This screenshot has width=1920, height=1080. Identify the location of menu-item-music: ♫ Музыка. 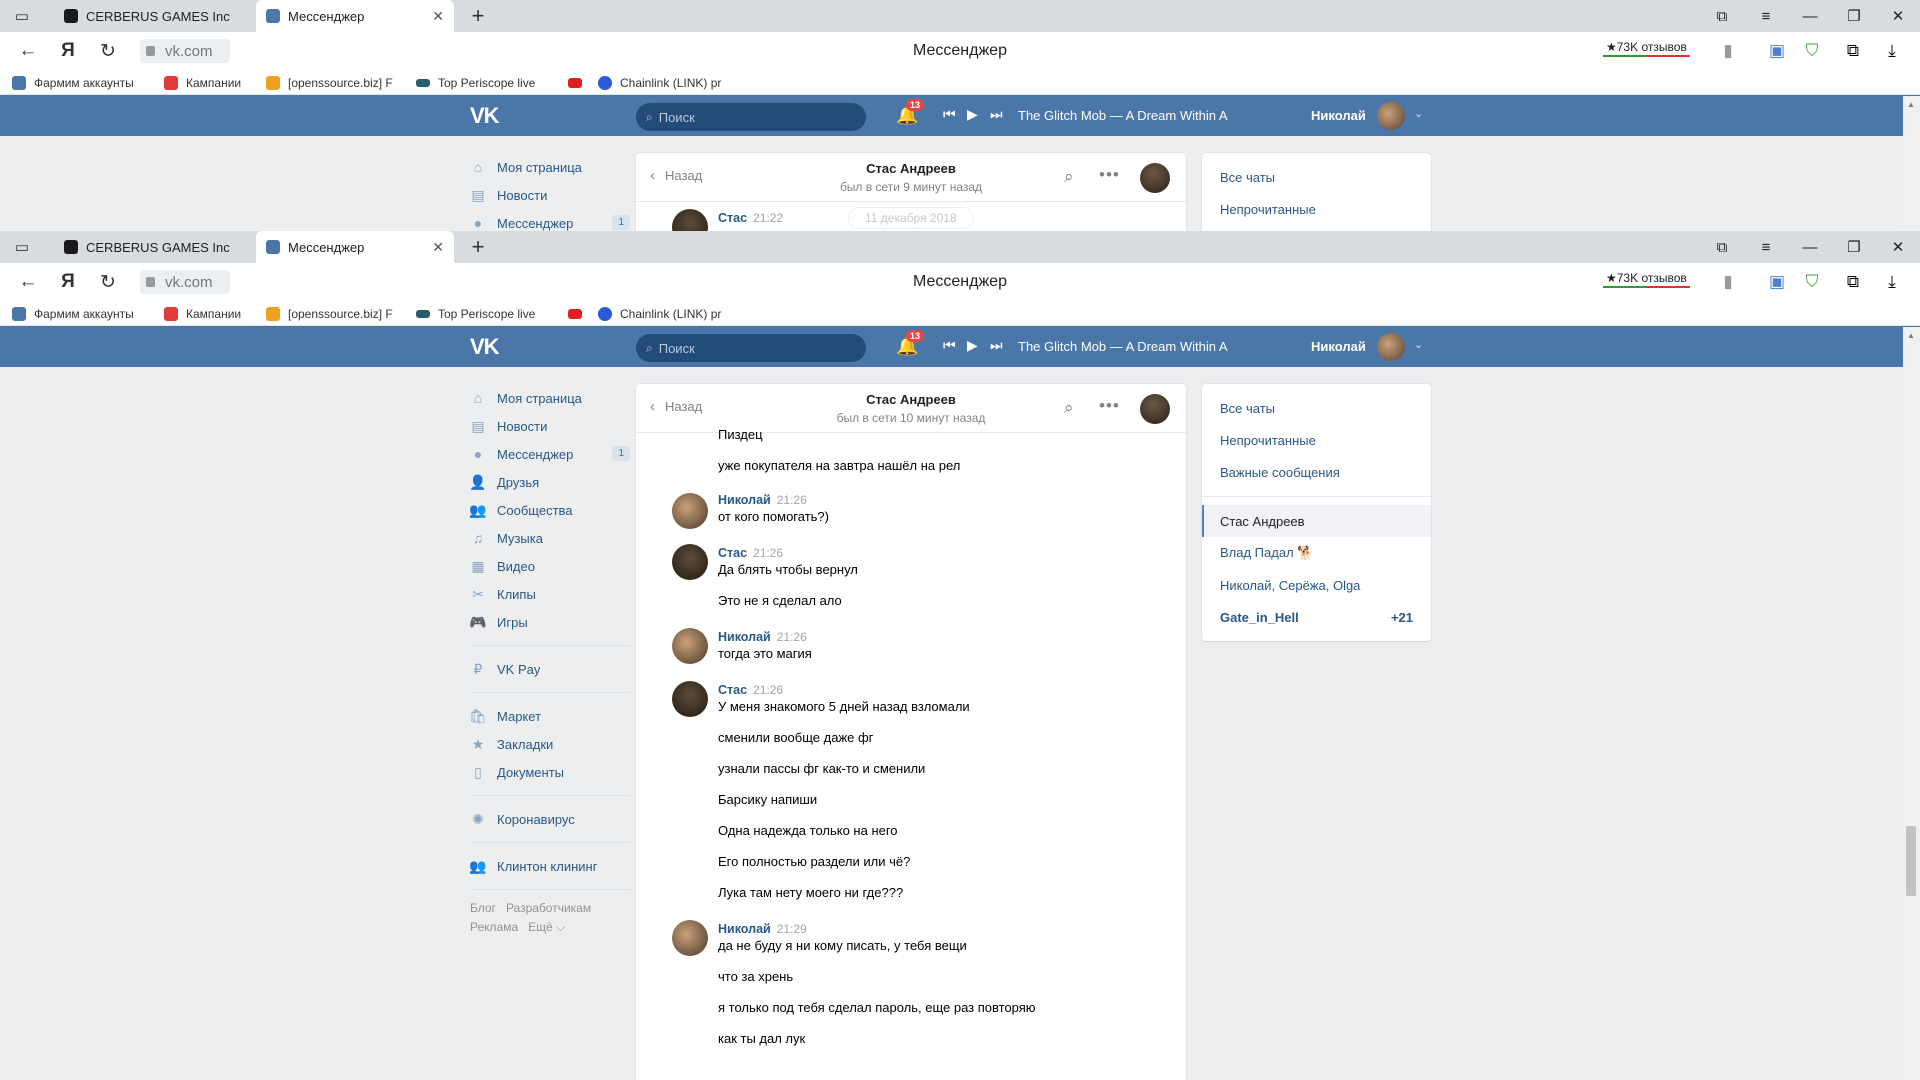
(550, 538).